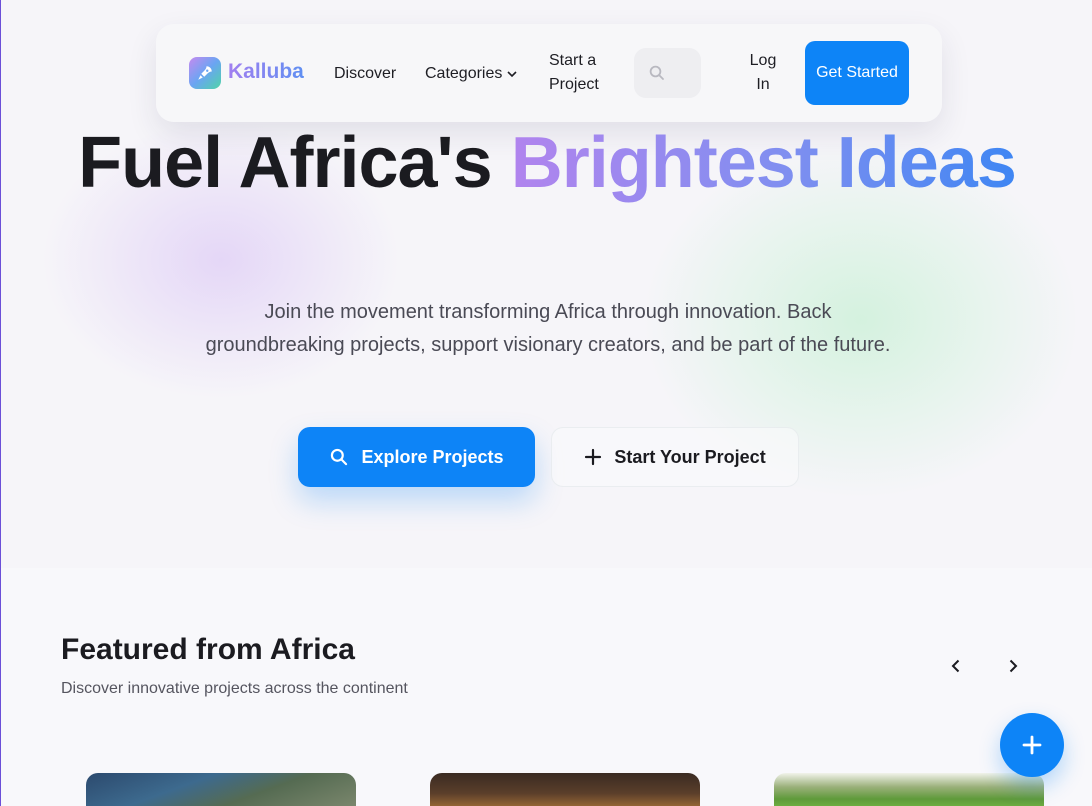 This screenshot has height=806, width=1092. I want to click on carousel-next-button, so click(1013, 666).